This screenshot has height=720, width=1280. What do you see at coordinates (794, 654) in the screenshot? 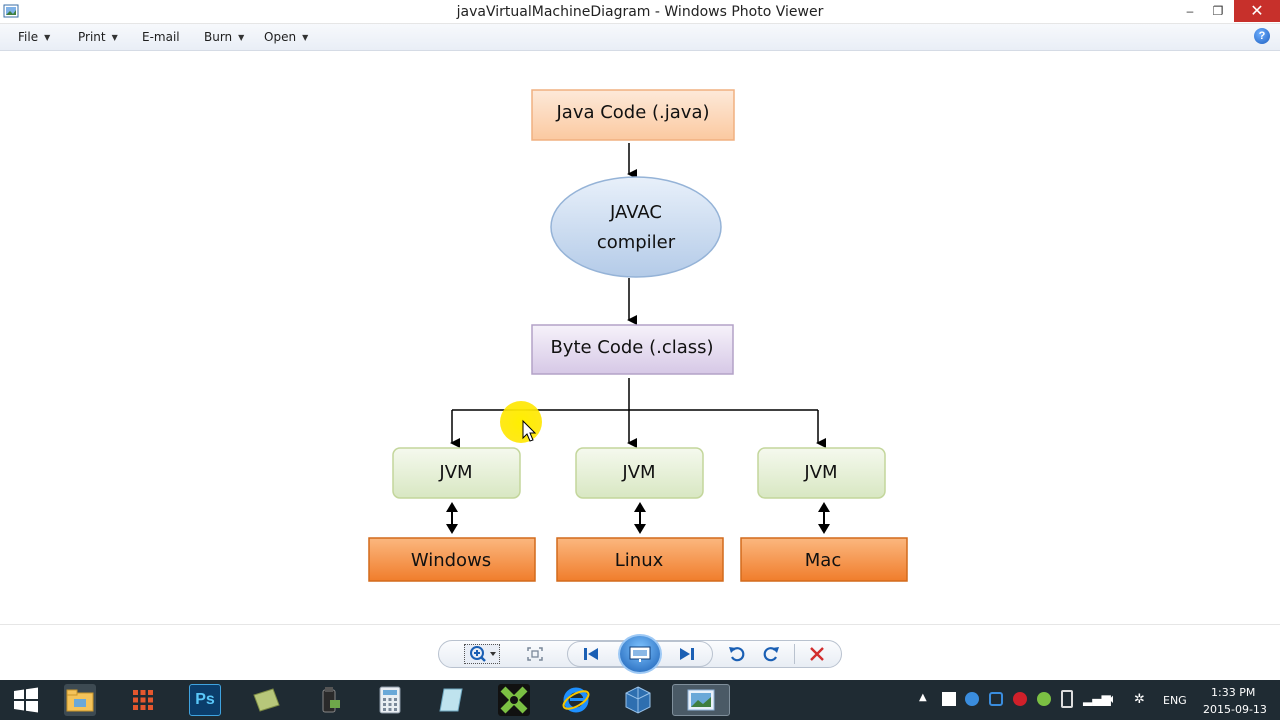
I see `toolbar-divider` at bounding box center [794, 654].